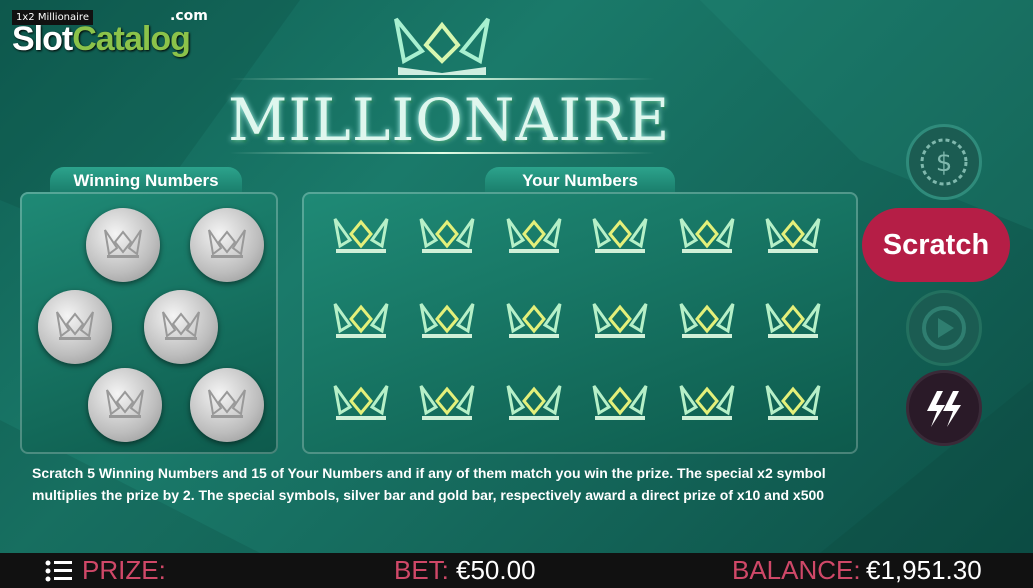 Image resolution: width=1033 pixels, height=588 pixels. What do you see at coordinates (189, 16) in the screenshot?
I see `watermark-com: .com` at bounding box center [189, 16].